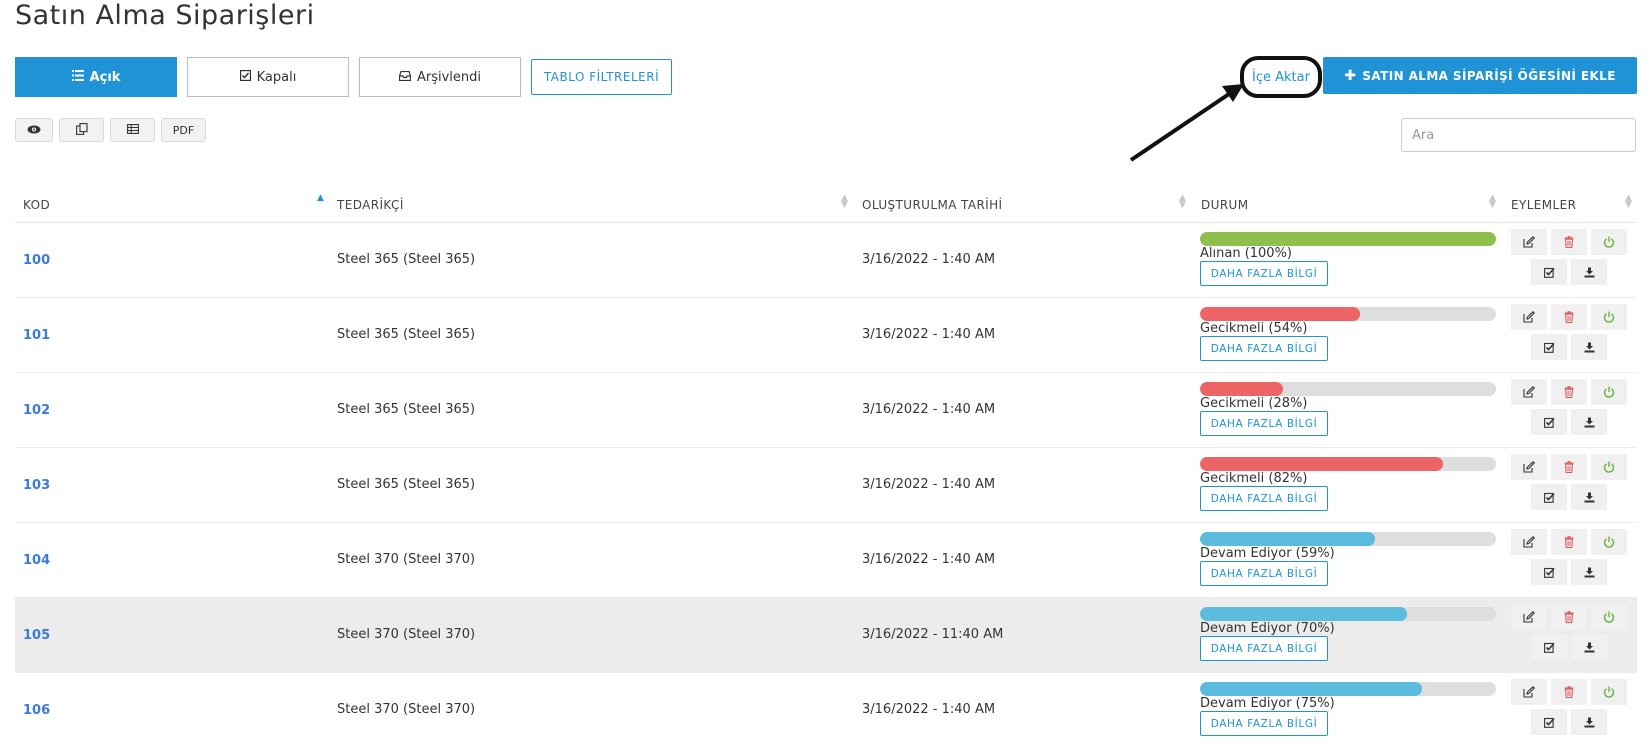 The height and width of the screenshot is (745, 1650). Describe the element at coordinates (36, 335) in the screenshot. I see `order-code-link: 101` at that location.